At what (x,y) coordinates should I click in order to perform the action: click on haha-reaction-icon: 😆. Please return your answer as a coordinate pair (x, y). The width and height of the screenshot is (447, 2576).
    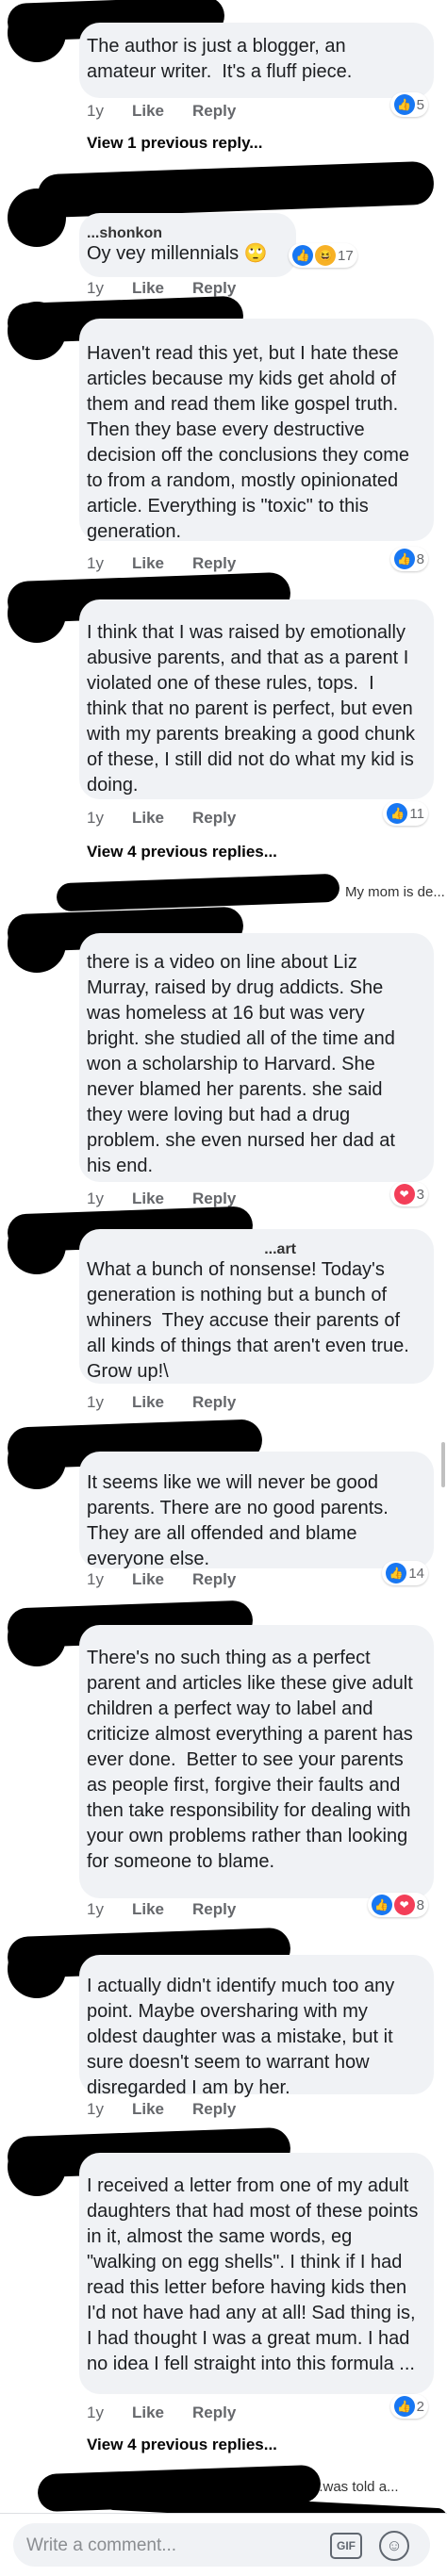
    Looking at the image, I should click on (325, 256).